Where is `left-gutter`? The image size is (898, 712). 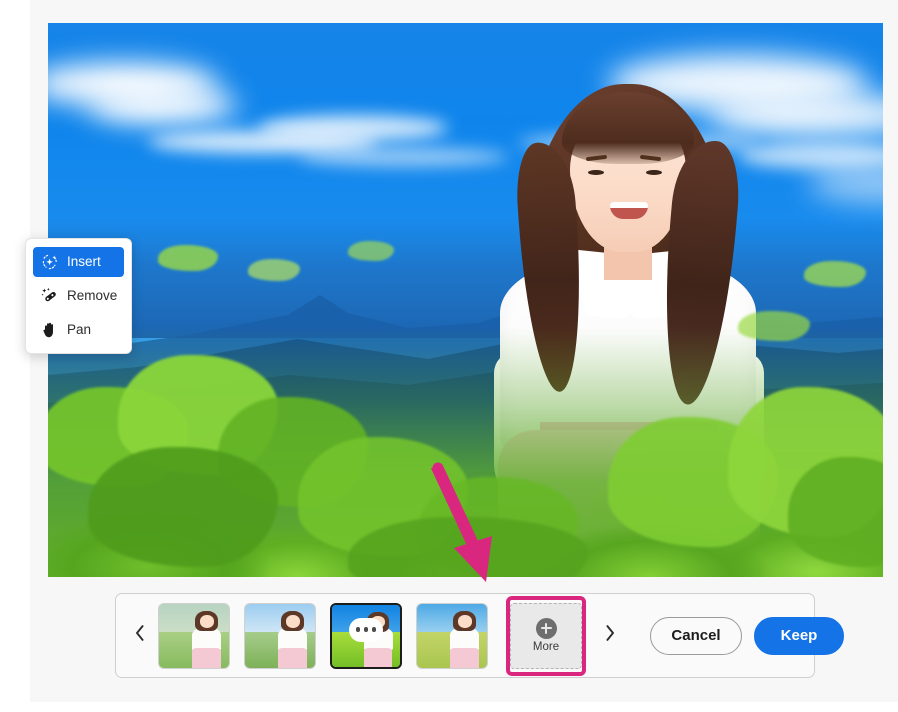
left-gutter is located at coordinates (15, 356).